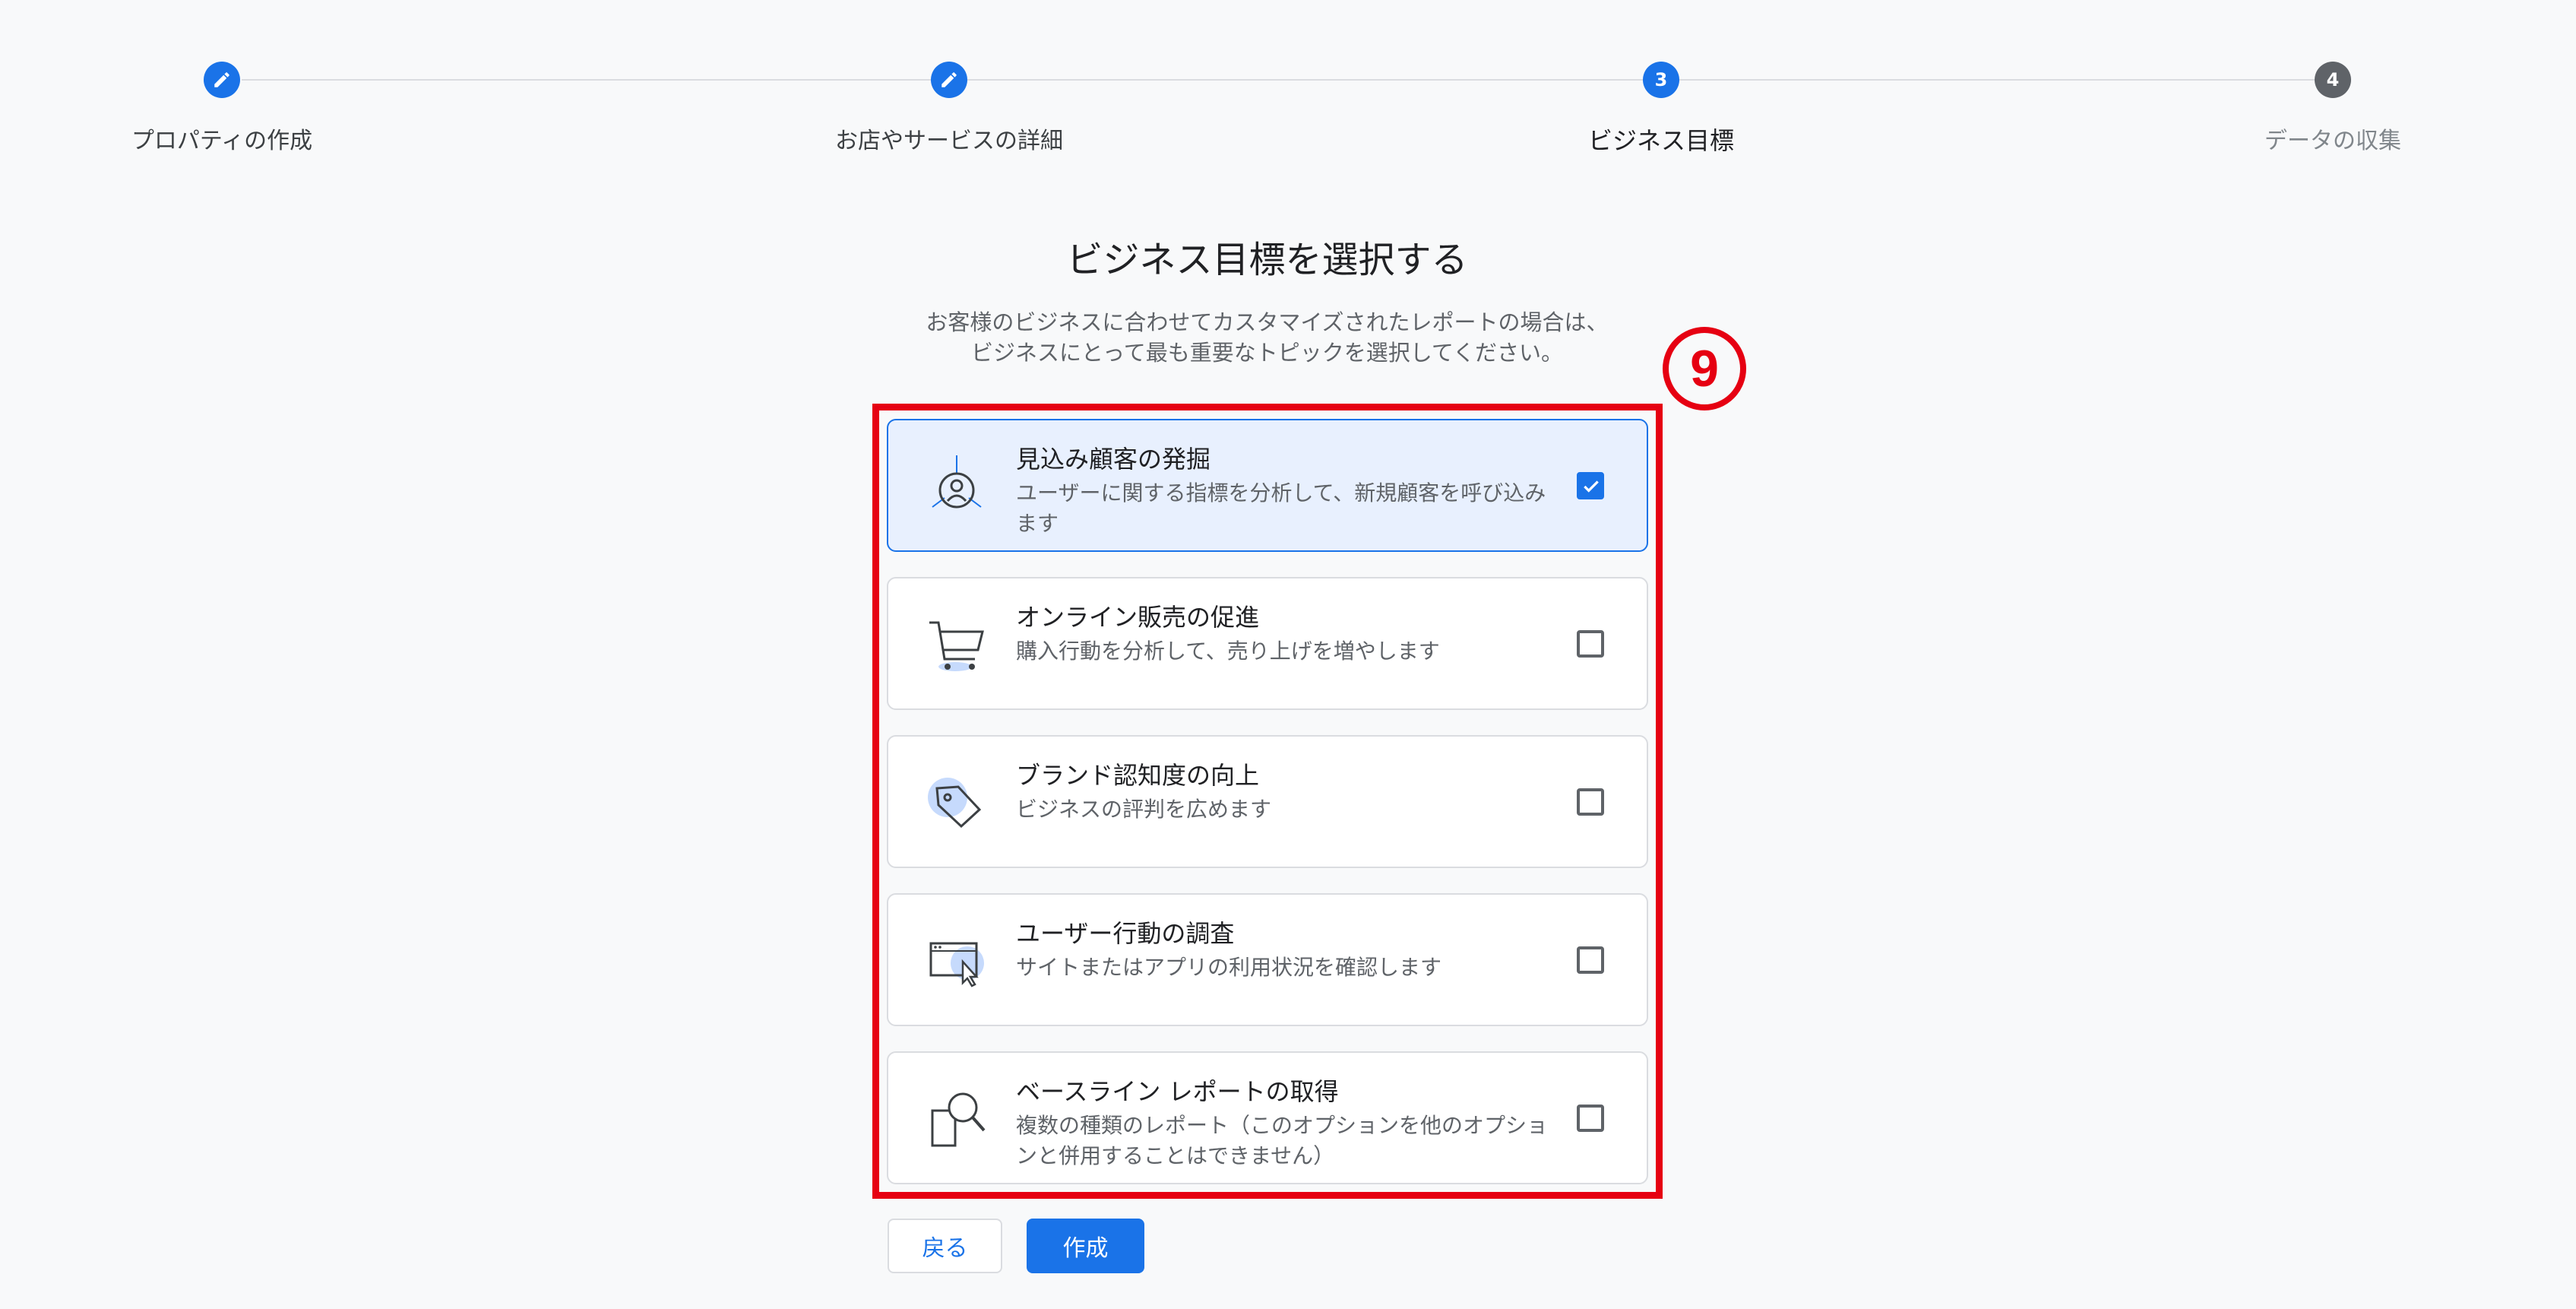 The height and width of the screenshot is (1309, 2576). I want to click on step-1-edit-icon, so click(222, 80).